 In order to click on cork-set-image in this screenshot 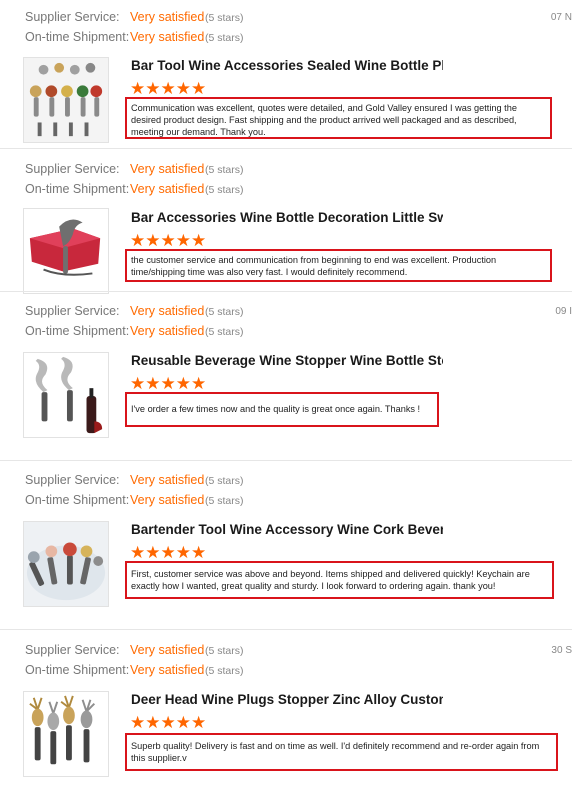, I will do `click(66, 564)`.